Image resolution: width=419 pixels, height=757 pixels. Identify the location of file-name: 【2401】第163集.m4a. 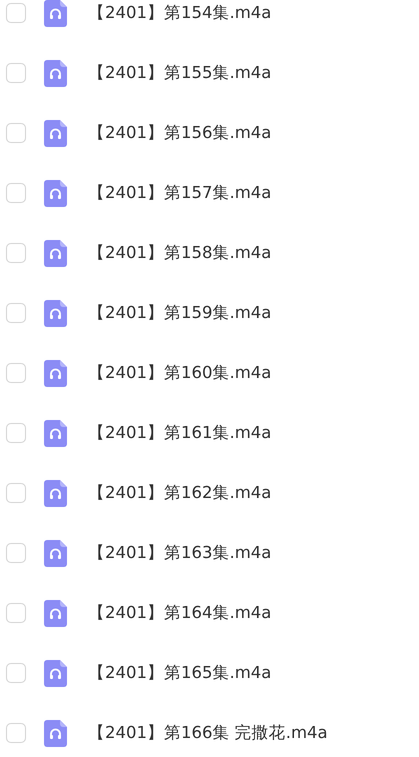
(180, 553).